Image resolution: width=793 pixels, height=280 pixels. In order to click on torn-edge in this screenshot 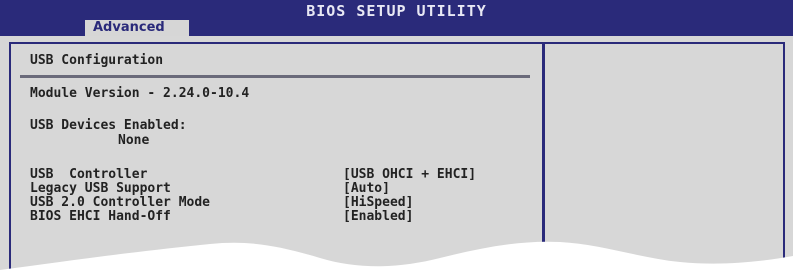, I will do `click(396, 260)`.